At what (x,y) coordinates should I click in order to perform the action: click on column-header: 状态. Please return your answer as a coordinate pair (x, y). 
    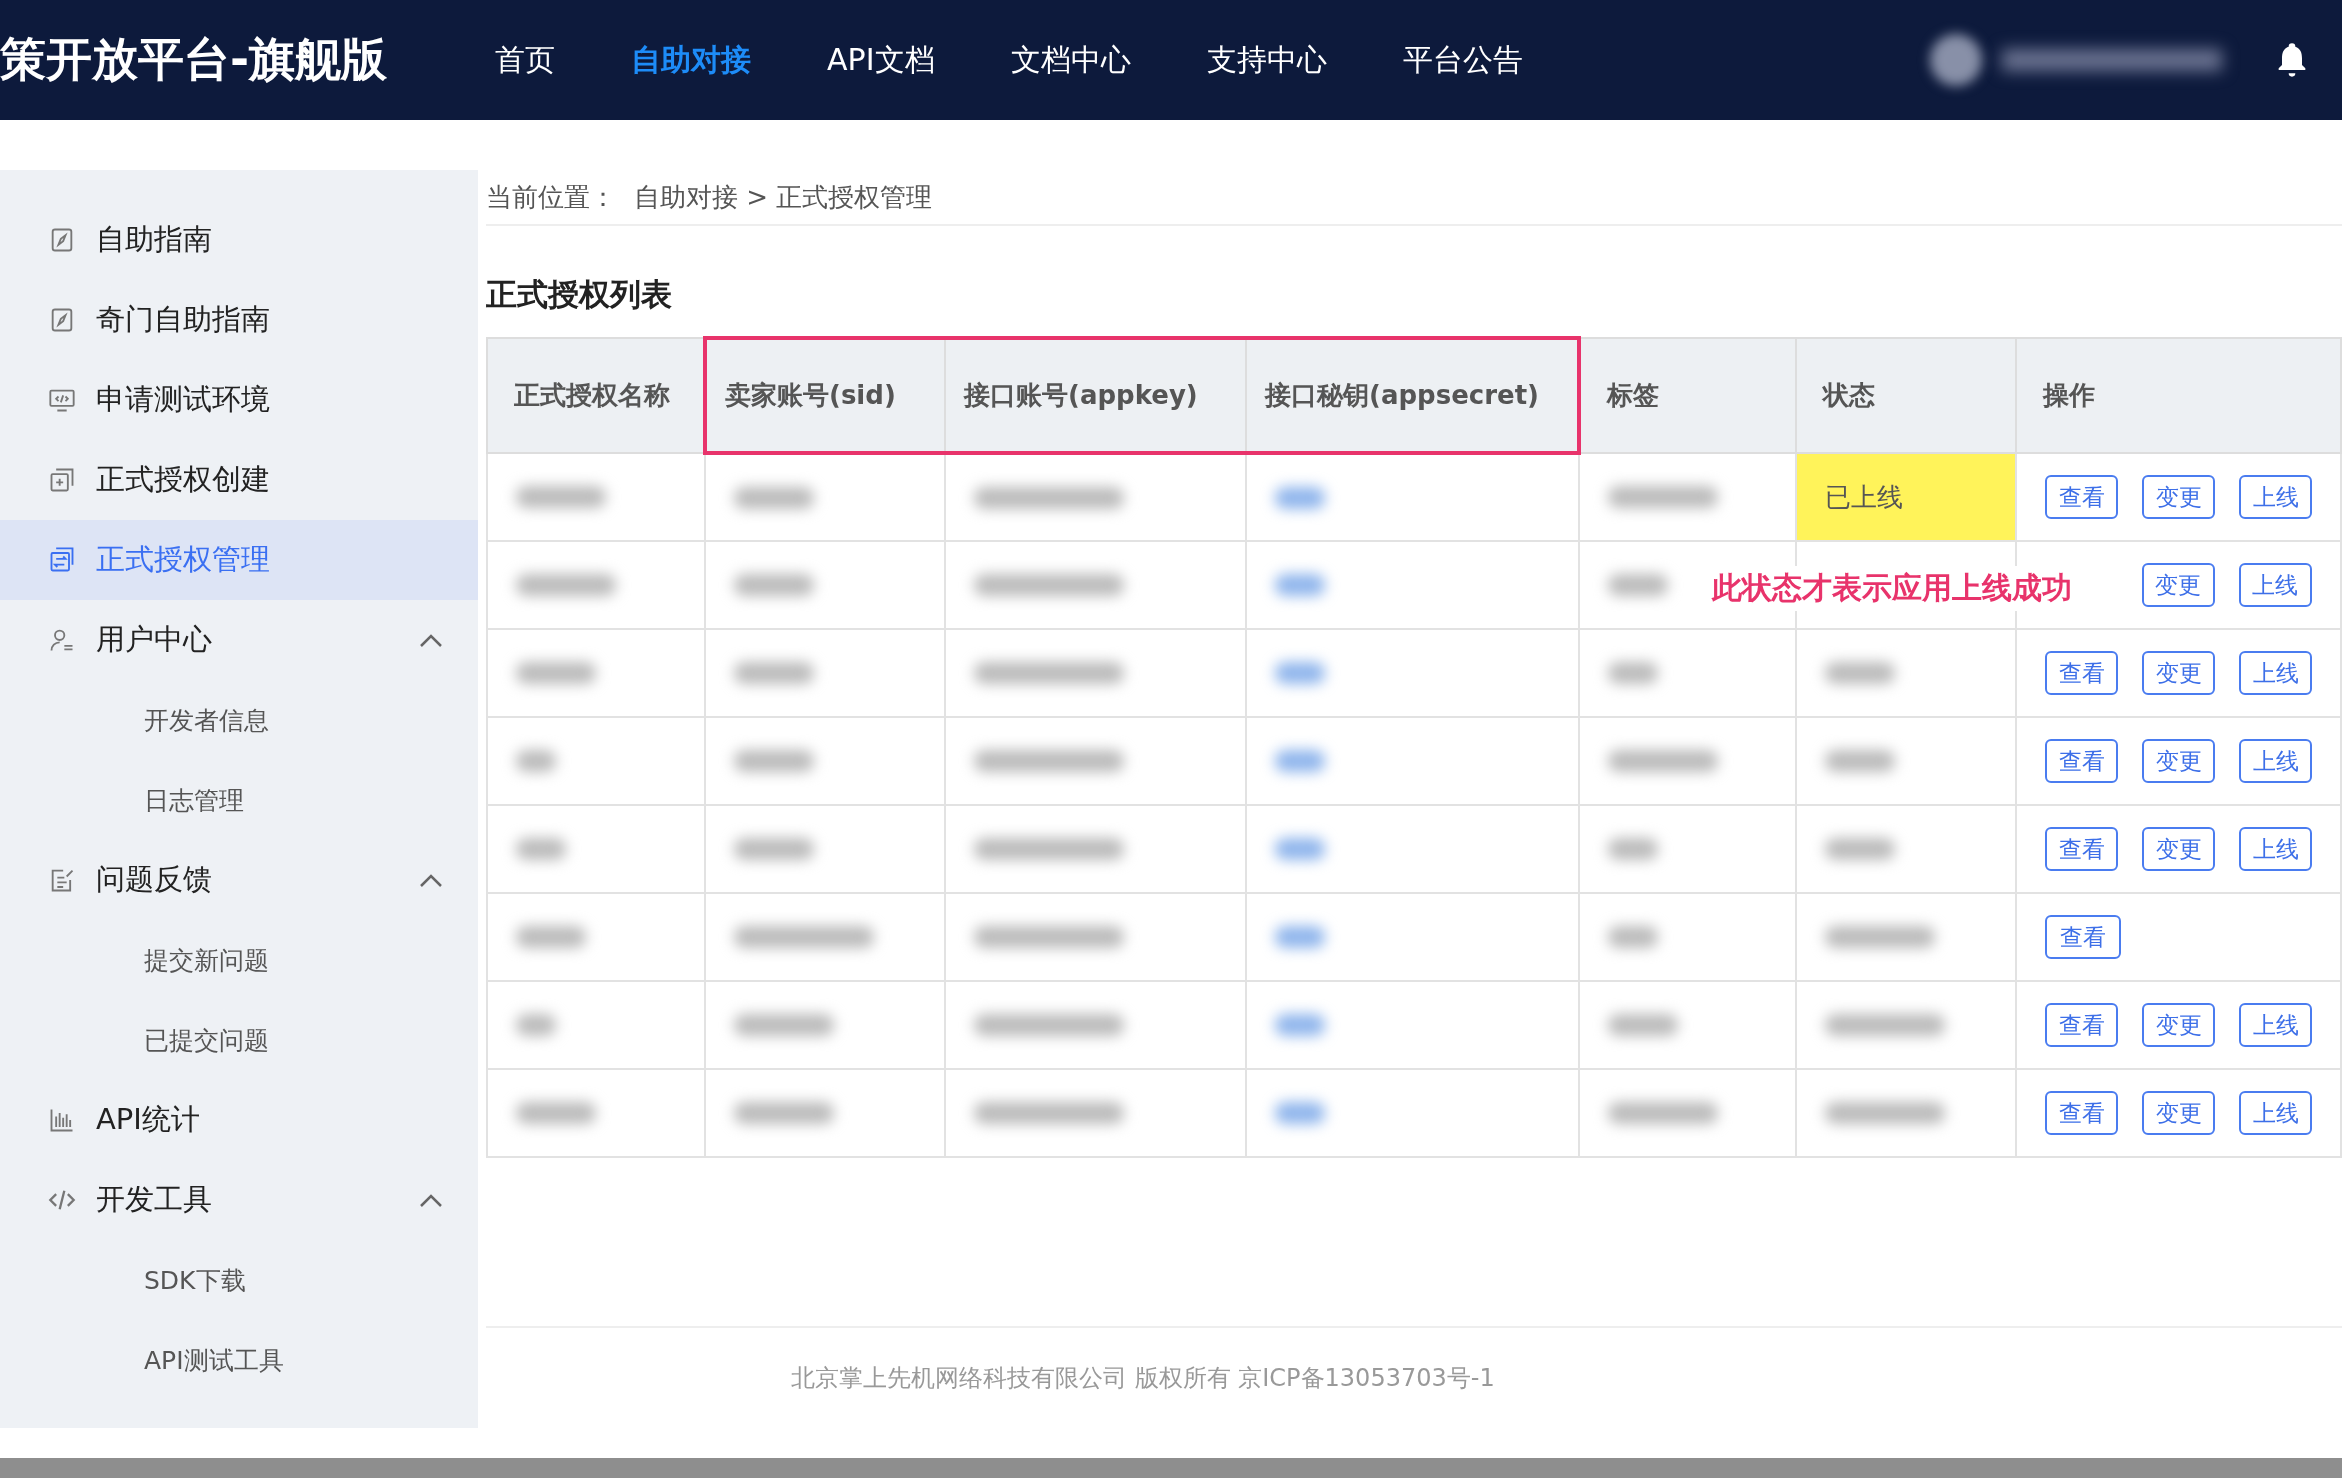
    Looking at the image, I should click on (1906, 395).